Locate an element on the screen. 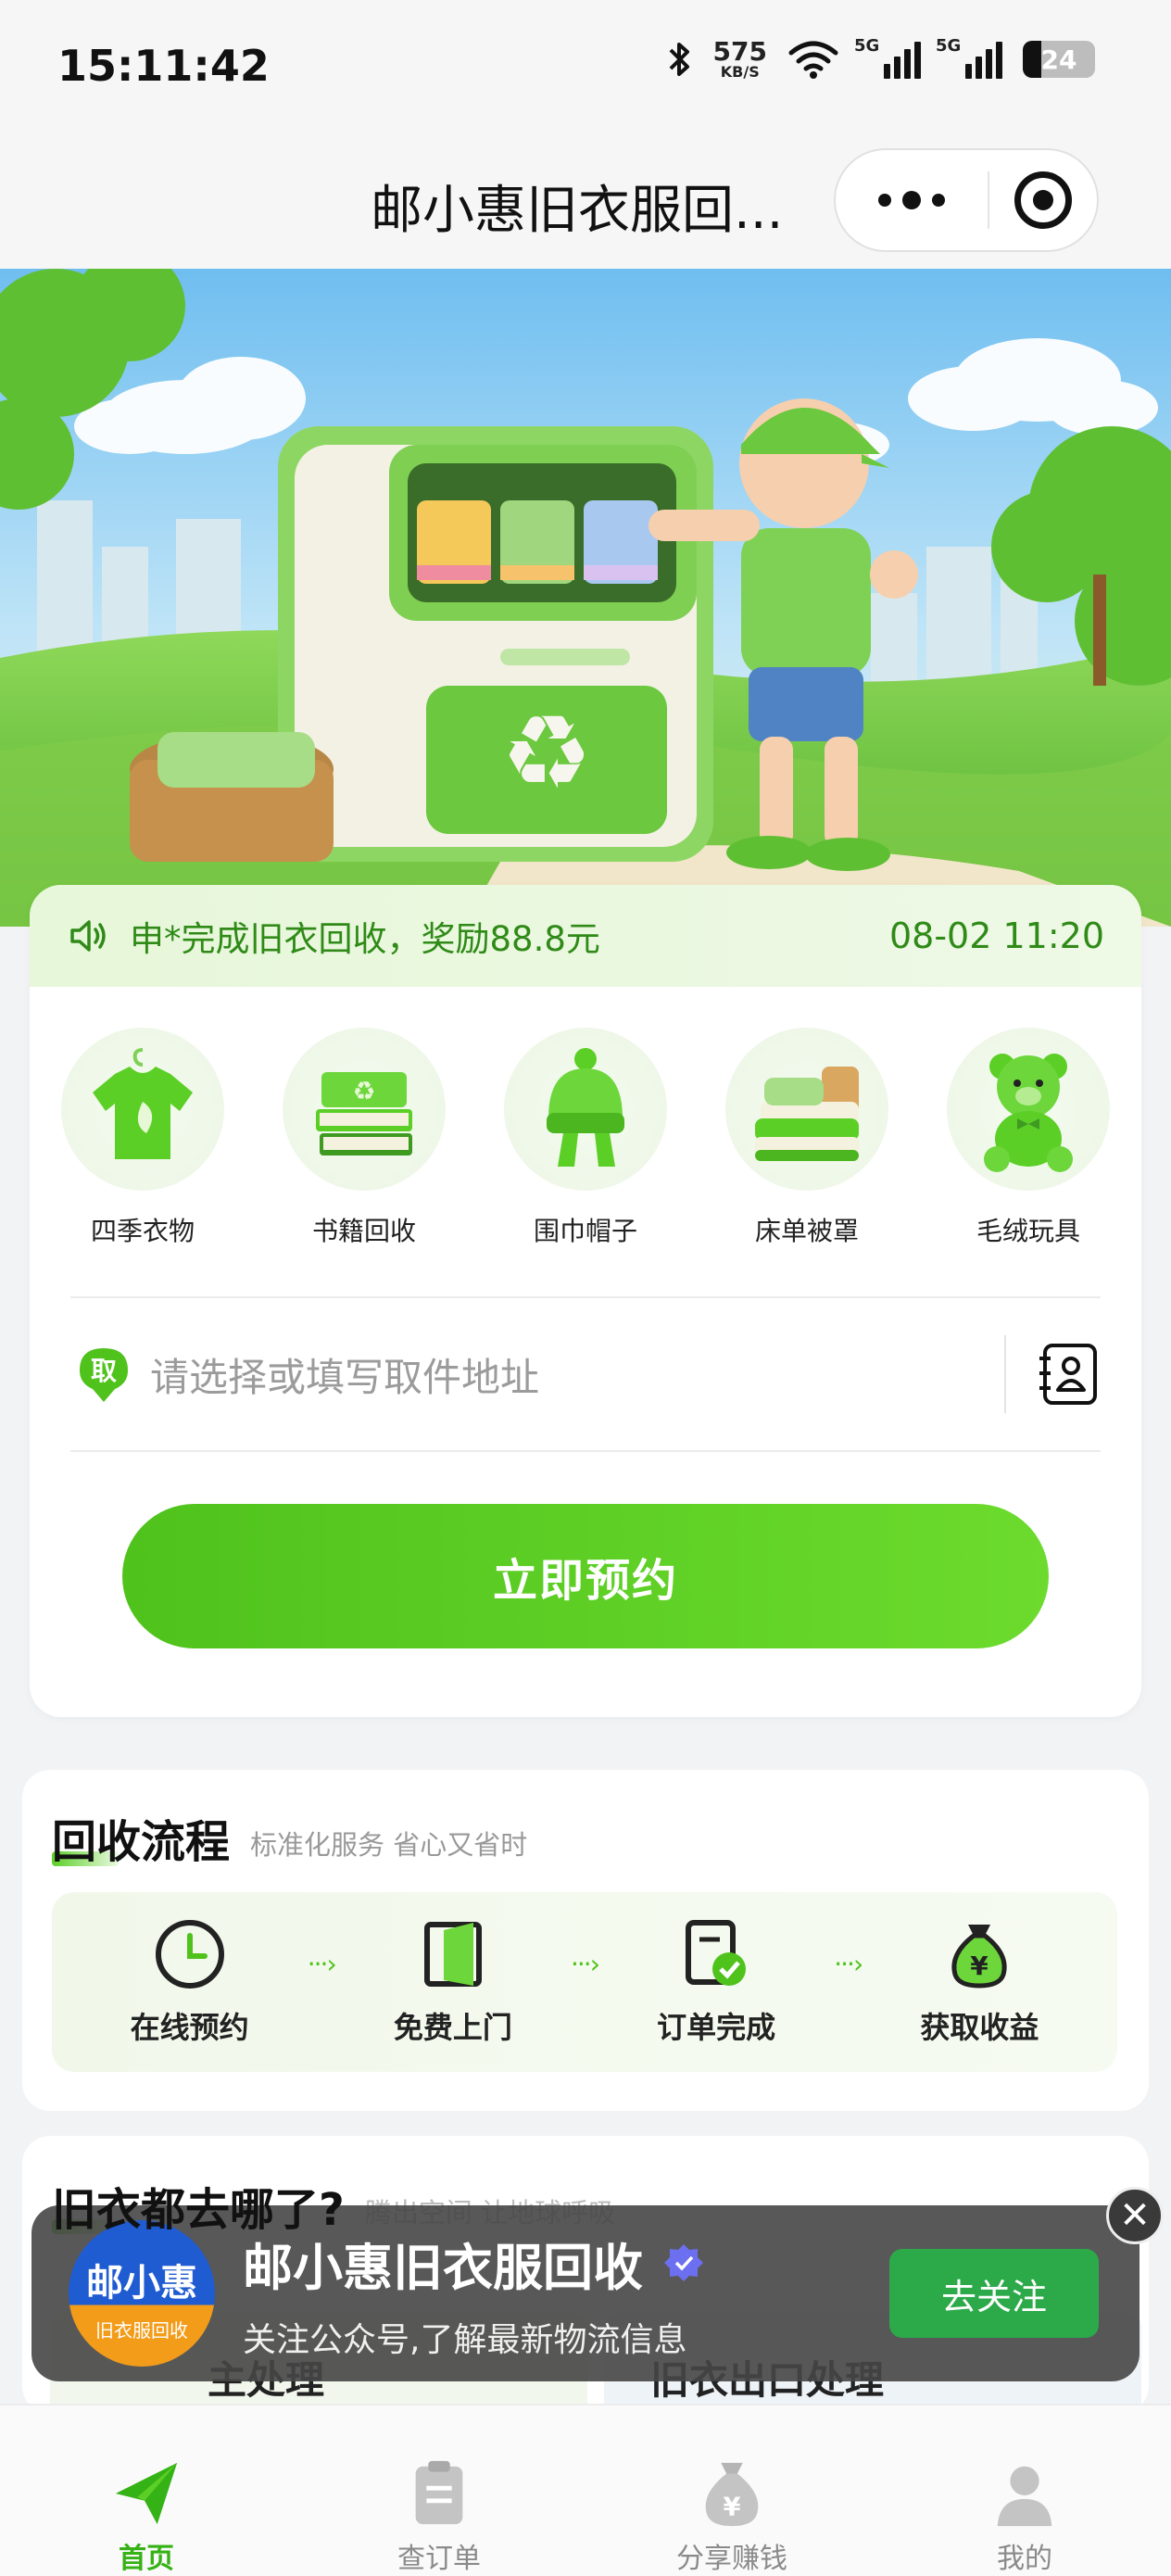  process-steps: 在线预约 ···› 免费上门 ···› 订单完成 ···› ¥ 获取收益 is located at coordinates (584, 1982).